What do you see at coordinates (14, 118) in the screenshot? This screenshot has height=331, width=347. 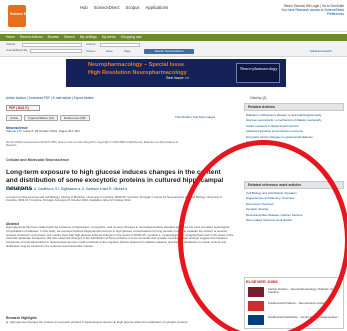 I see `tab-article: Article` at bounding box center [14, 118].